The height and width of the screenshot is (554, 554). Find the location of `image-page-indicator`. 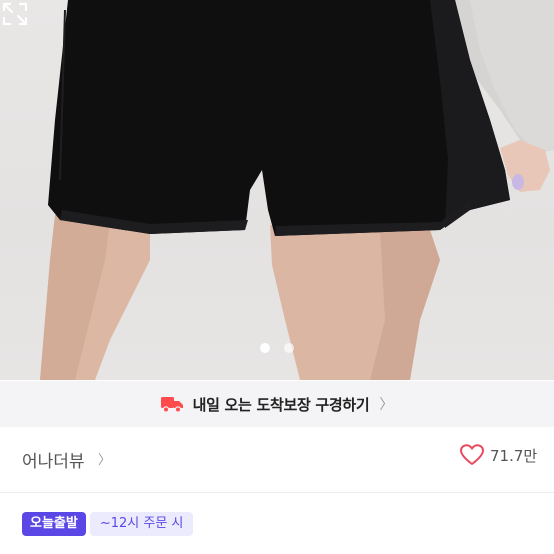

image-page-indicator is located at coordinates (277, 349).